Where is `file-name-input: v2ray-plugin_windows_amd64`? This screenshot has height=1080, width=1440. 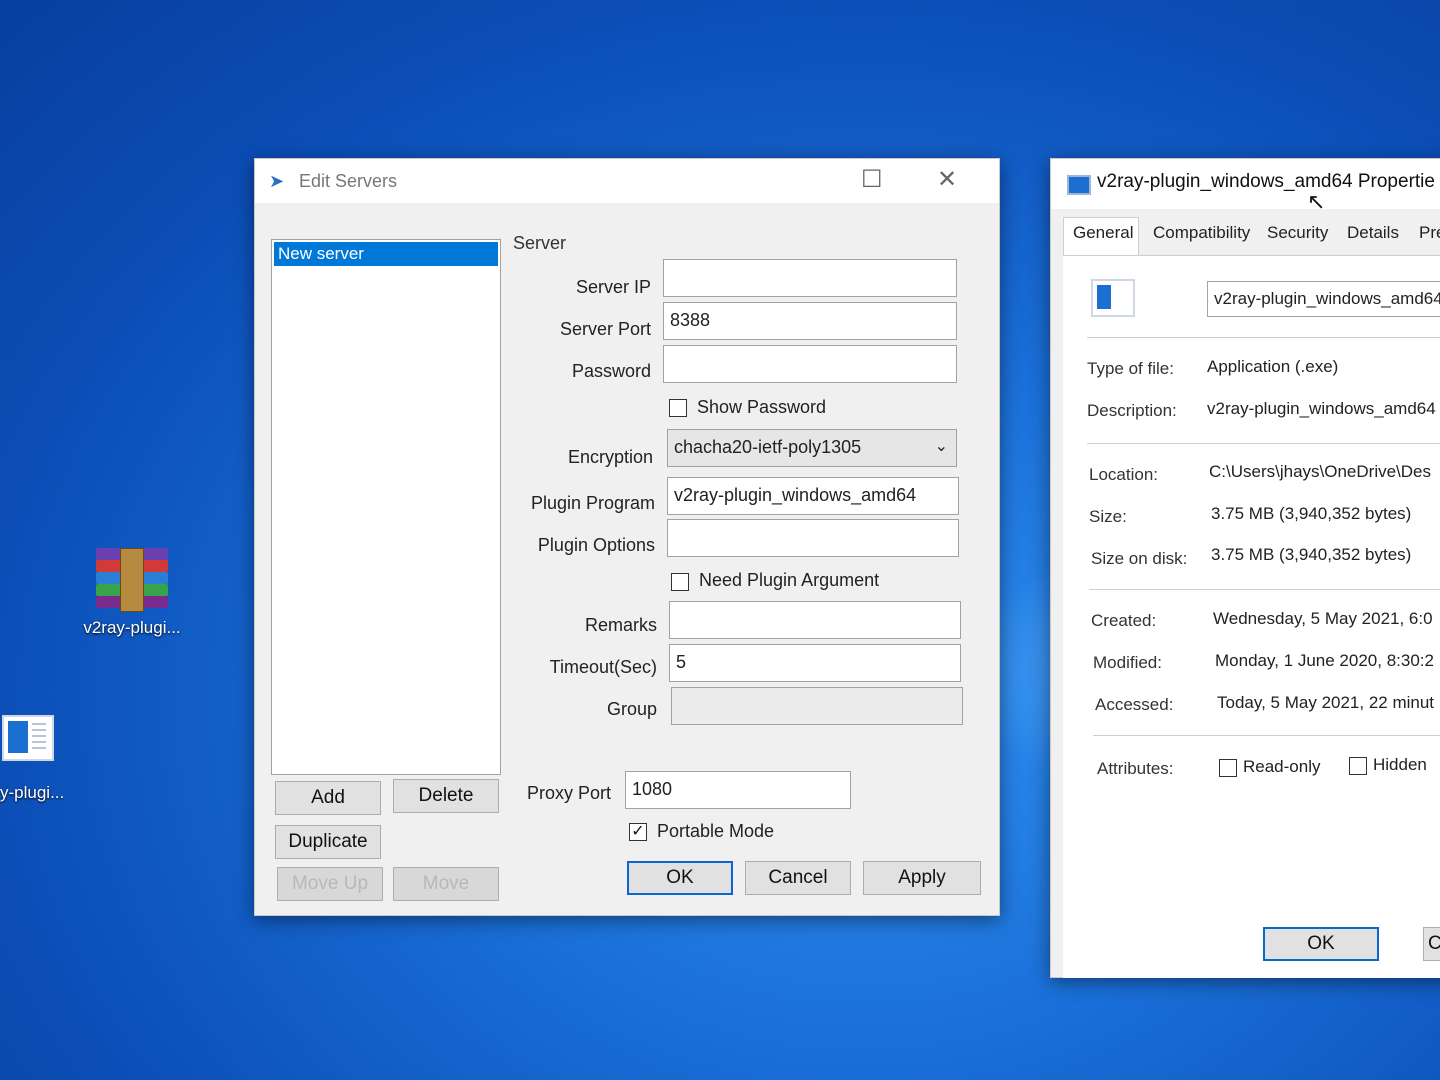 file-name-input: v2ray-plugin_windows_amd64 is located at coordinates (1323, 299).